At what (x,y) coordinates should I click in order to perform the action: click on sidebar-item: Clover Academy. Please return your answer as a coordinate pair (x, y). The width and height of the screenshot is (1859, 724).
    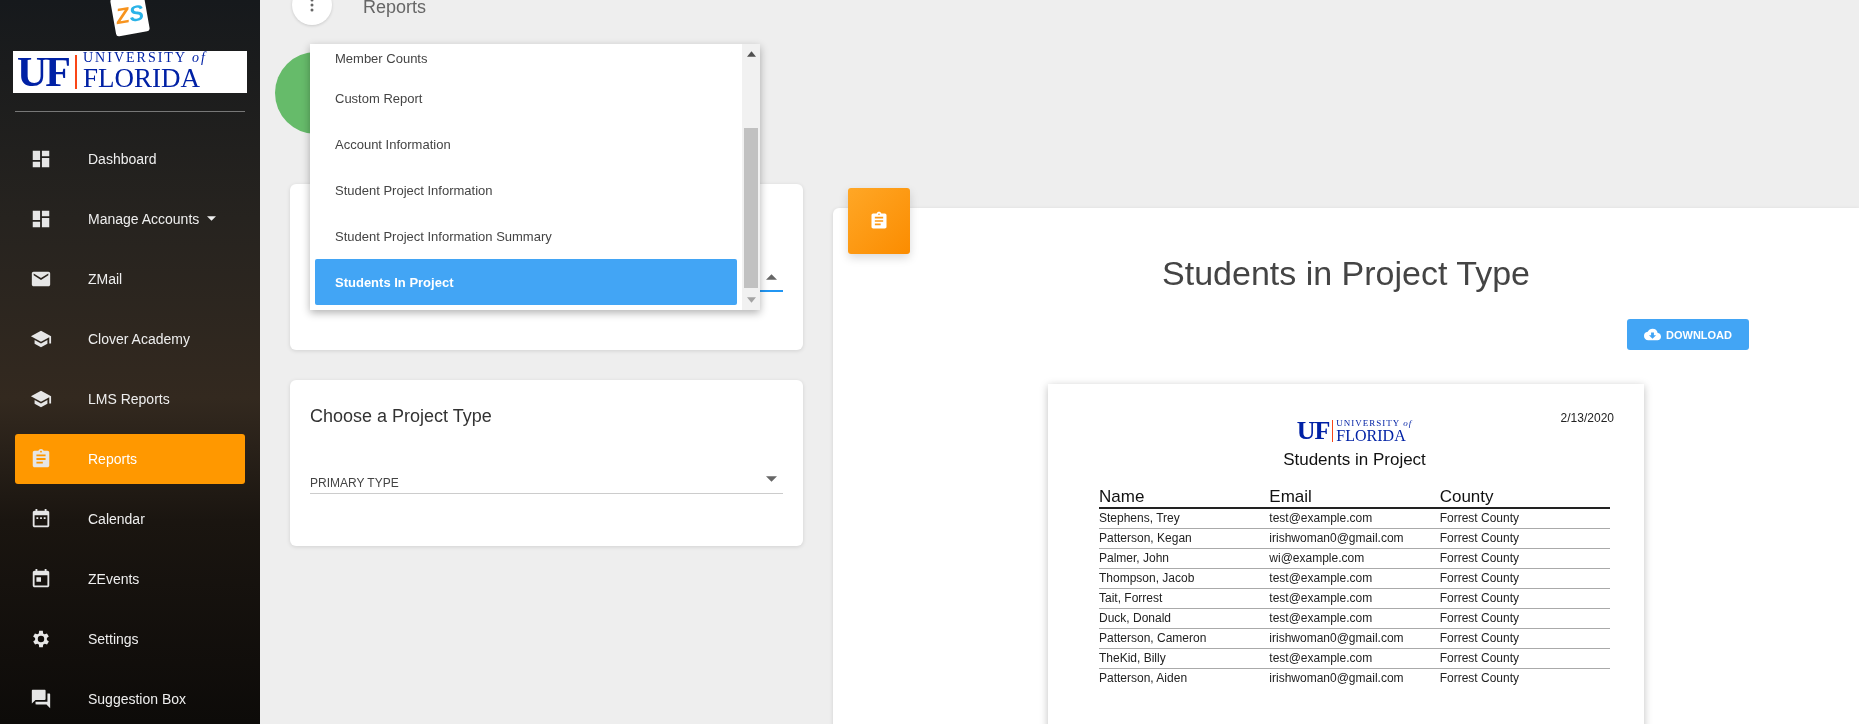
    Looking at the image, I should click on (130, 339).